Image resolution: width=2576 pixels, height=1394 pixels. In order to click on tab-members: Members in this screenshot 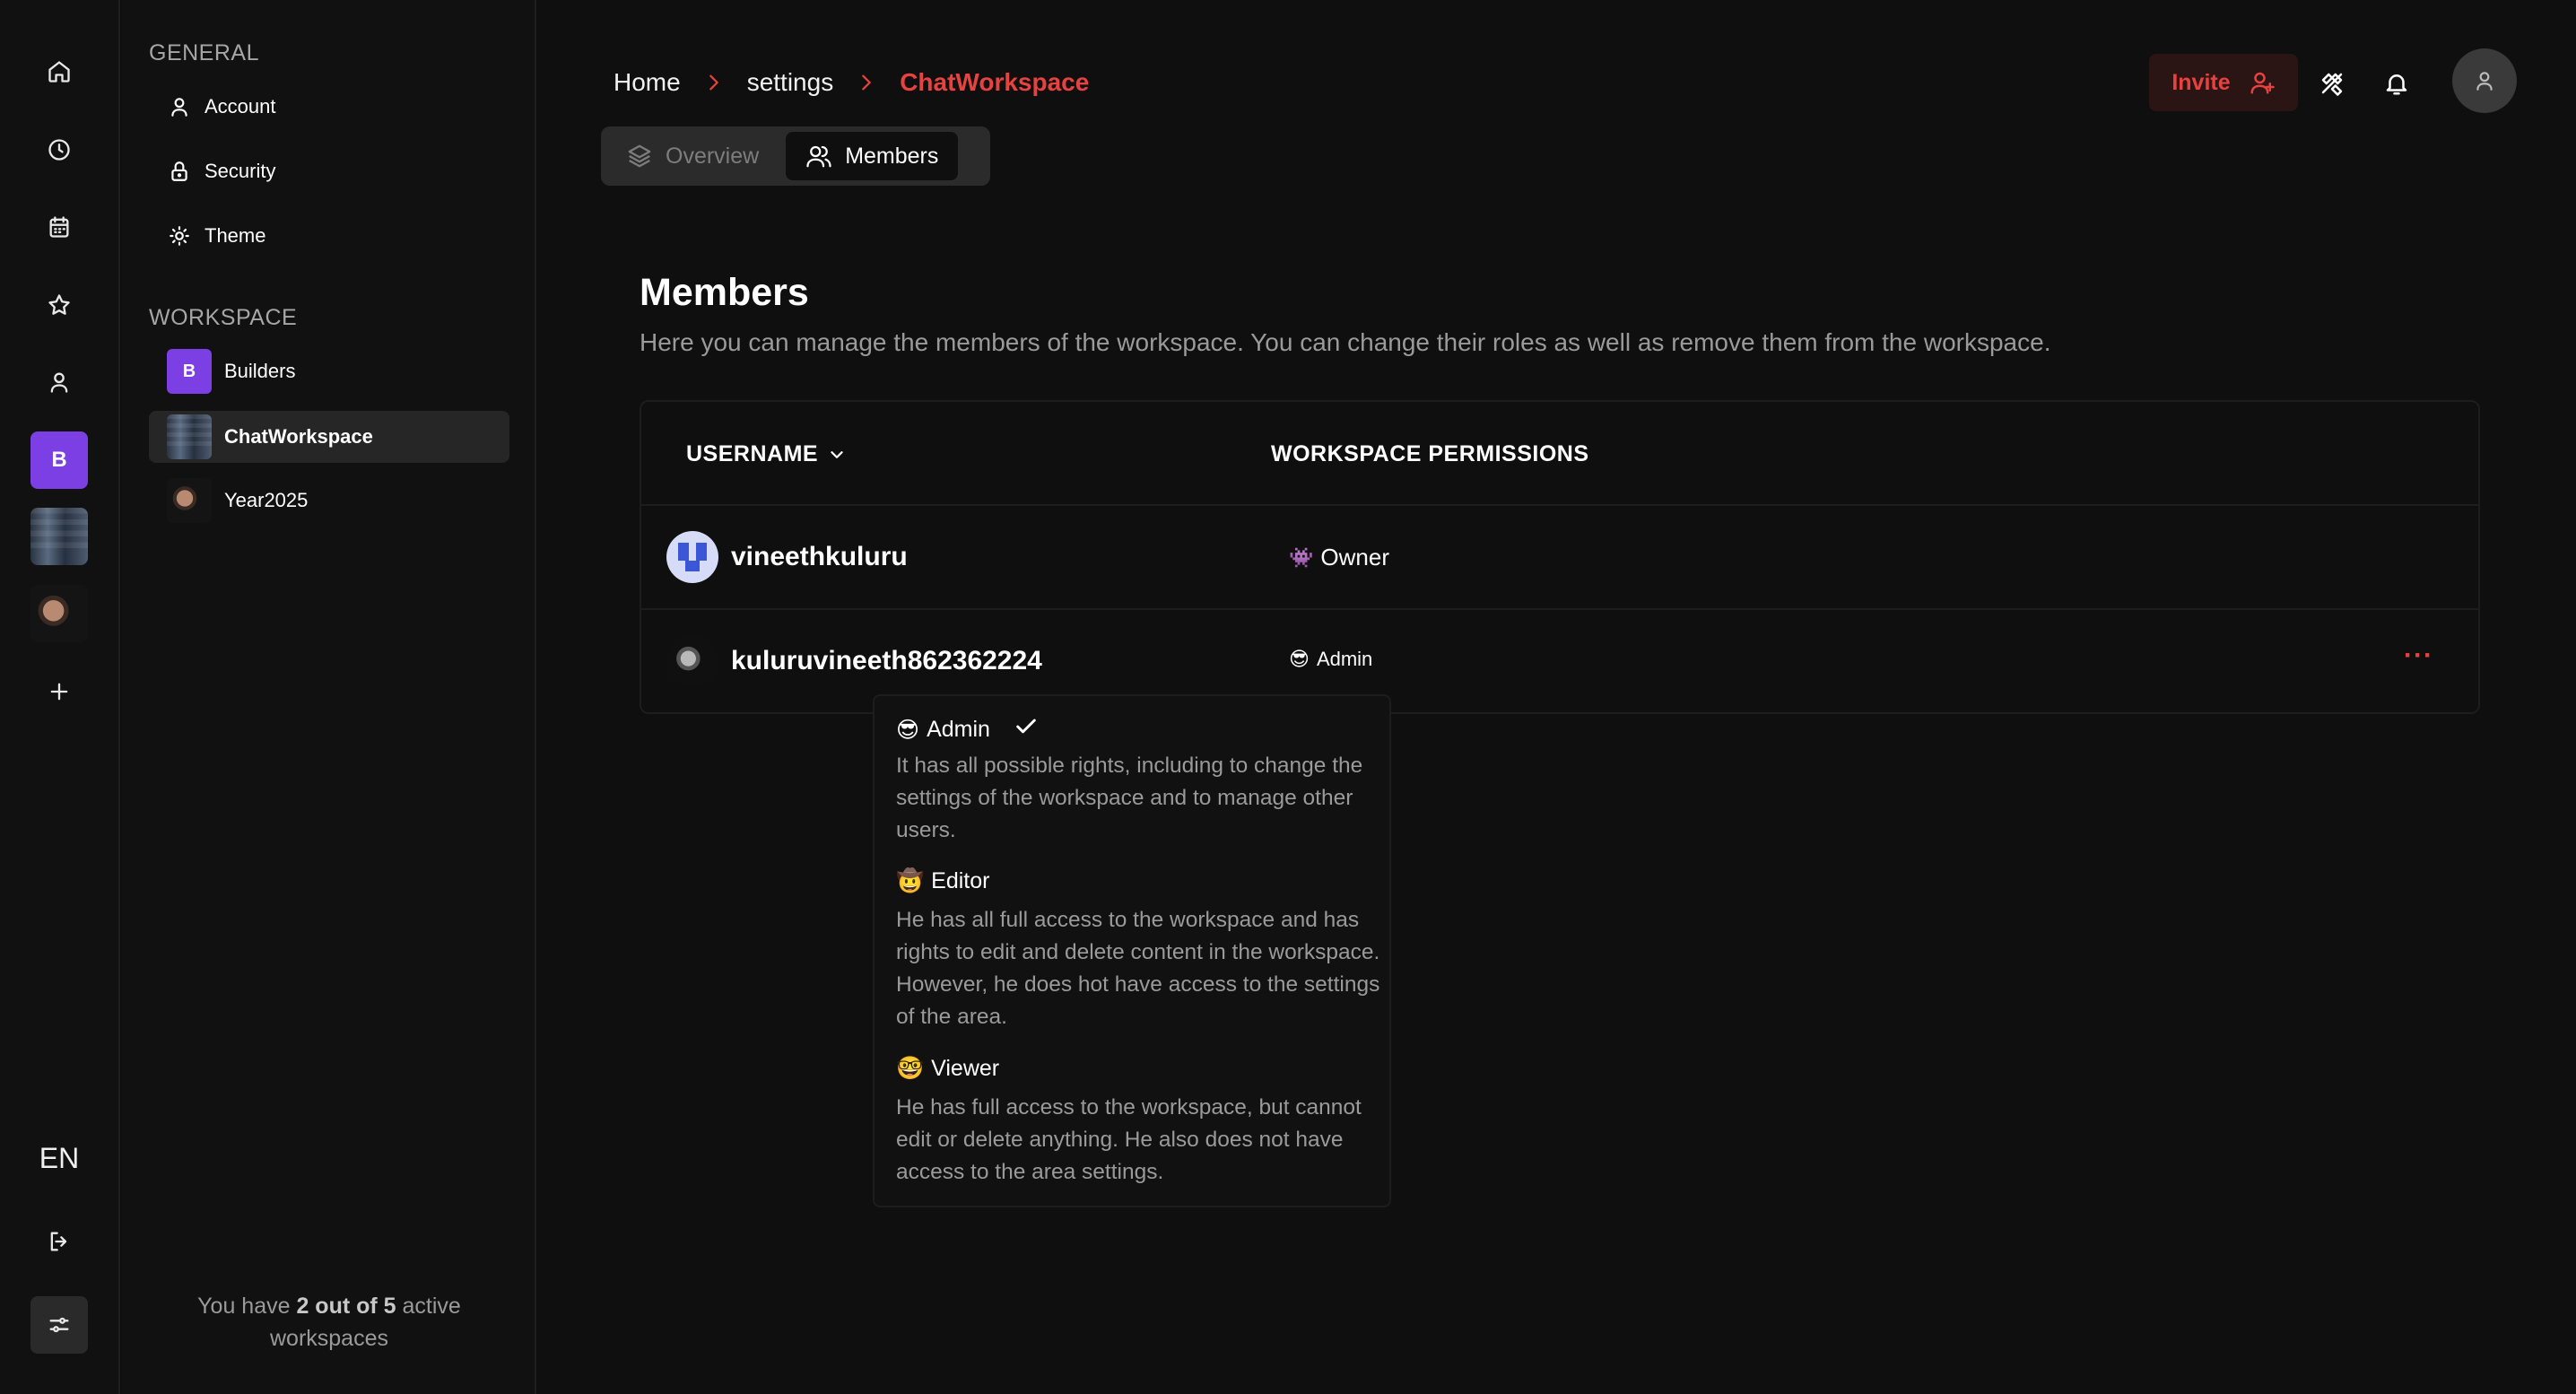, I will do `click(872, 156)`.